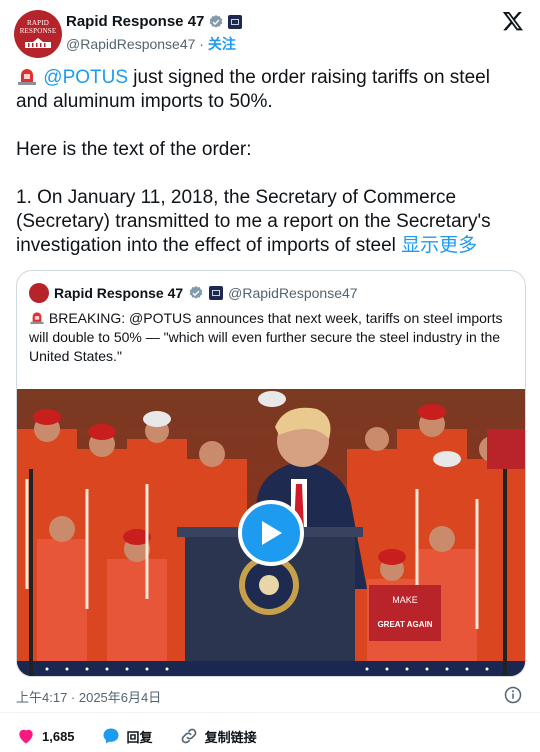 Image resolution: width=540 pixels, height=752 pixels. I want to click on divider, so click(270, 712).